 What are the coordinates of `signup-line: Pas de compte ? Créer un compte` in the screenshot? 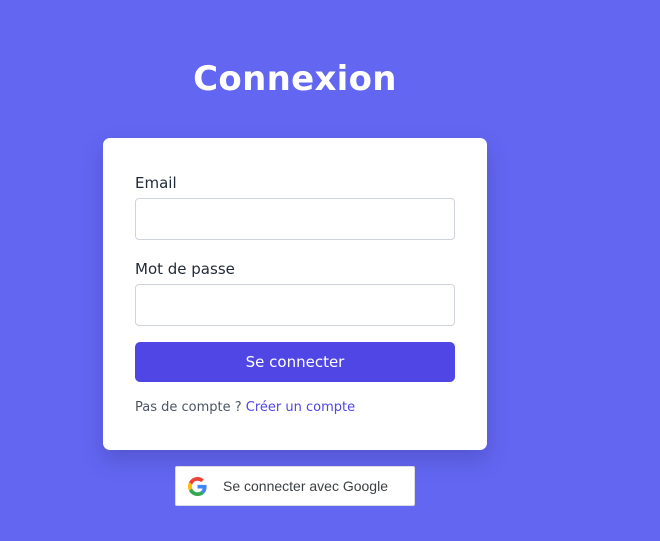 It's located at (245, 408).